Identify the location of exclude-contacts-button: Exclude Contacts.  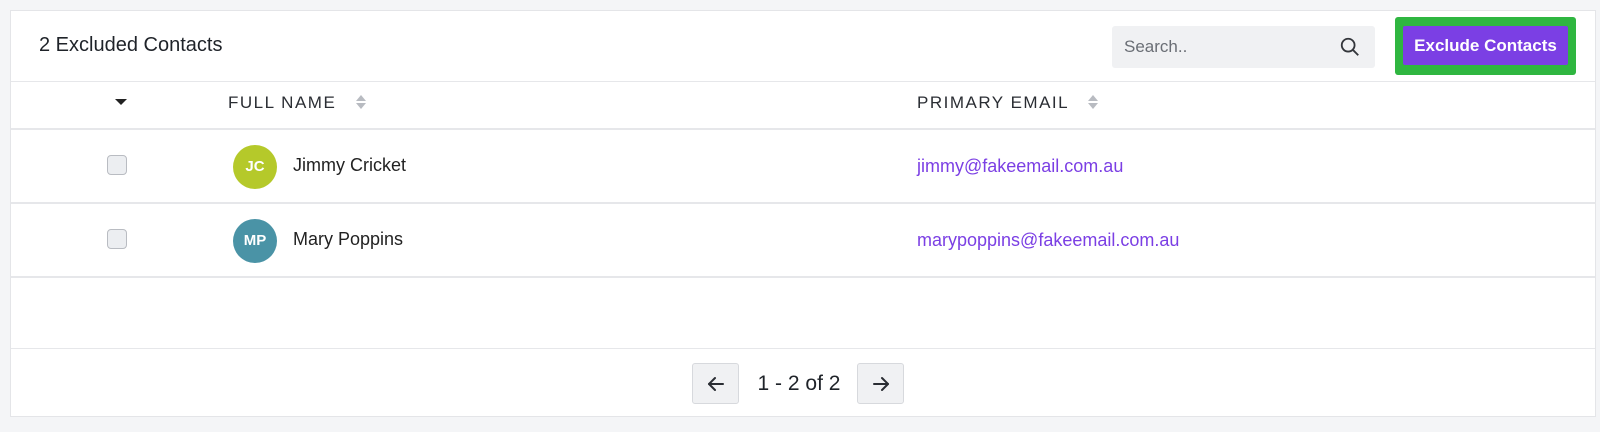
(1485, 45).